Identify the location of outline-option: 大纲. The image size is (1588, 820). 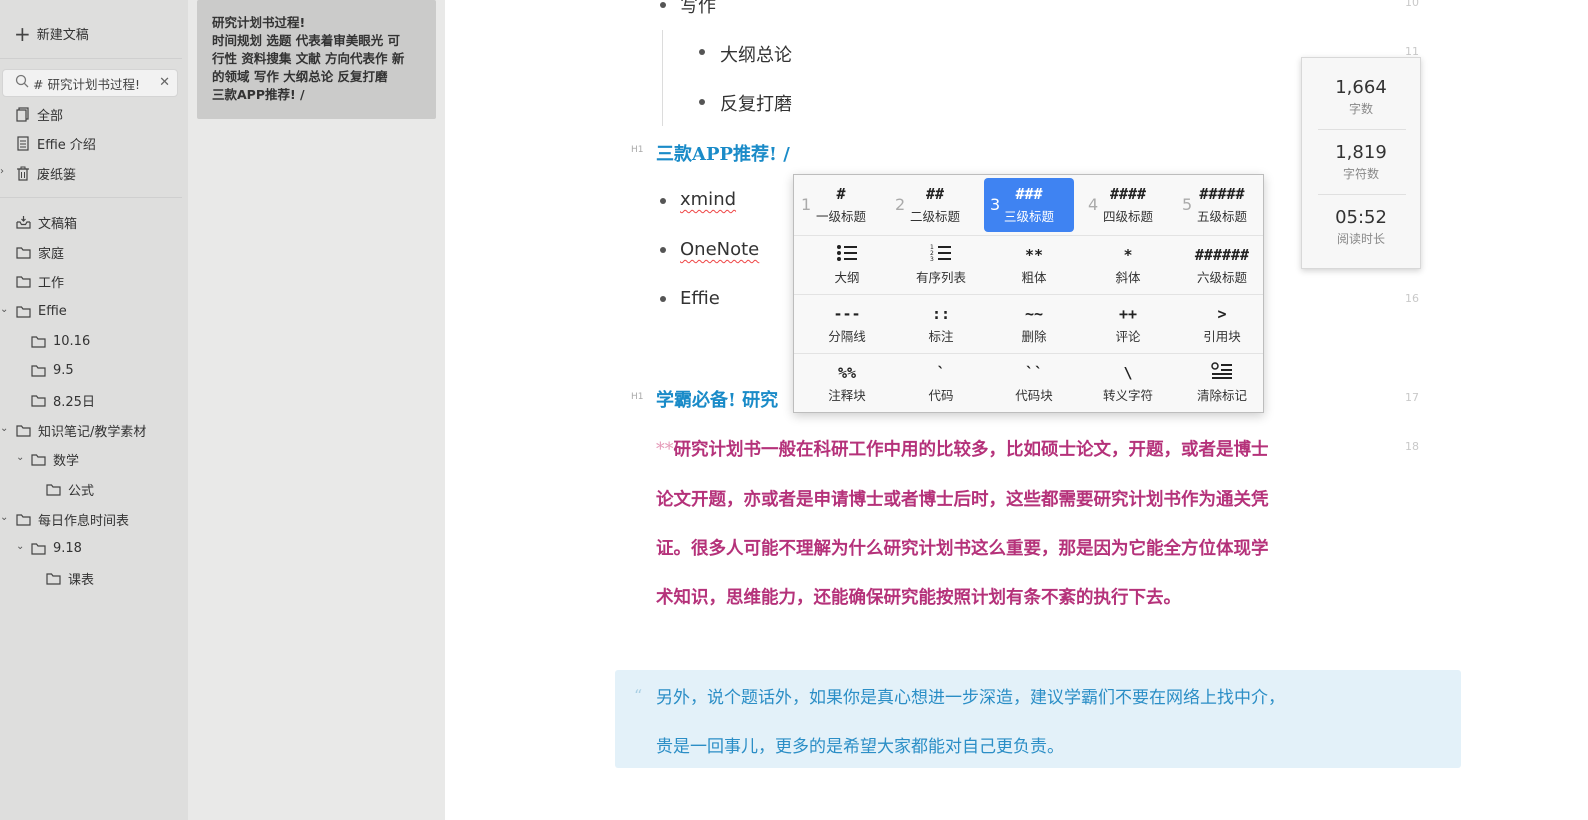
(847, 265).